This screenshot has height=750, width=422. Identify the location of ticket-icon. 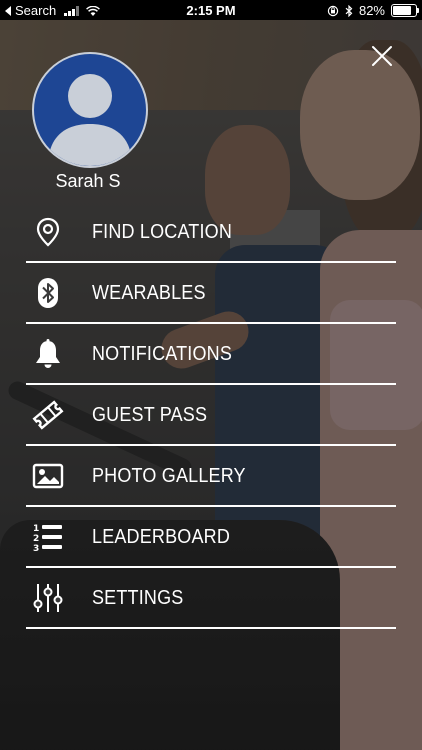
(48, 415).